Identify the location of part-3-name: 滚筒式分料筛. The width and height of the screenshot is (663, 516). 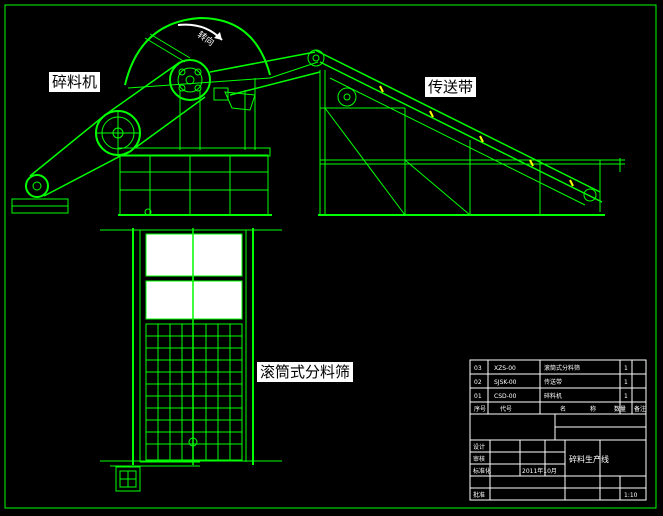
(562, 368).